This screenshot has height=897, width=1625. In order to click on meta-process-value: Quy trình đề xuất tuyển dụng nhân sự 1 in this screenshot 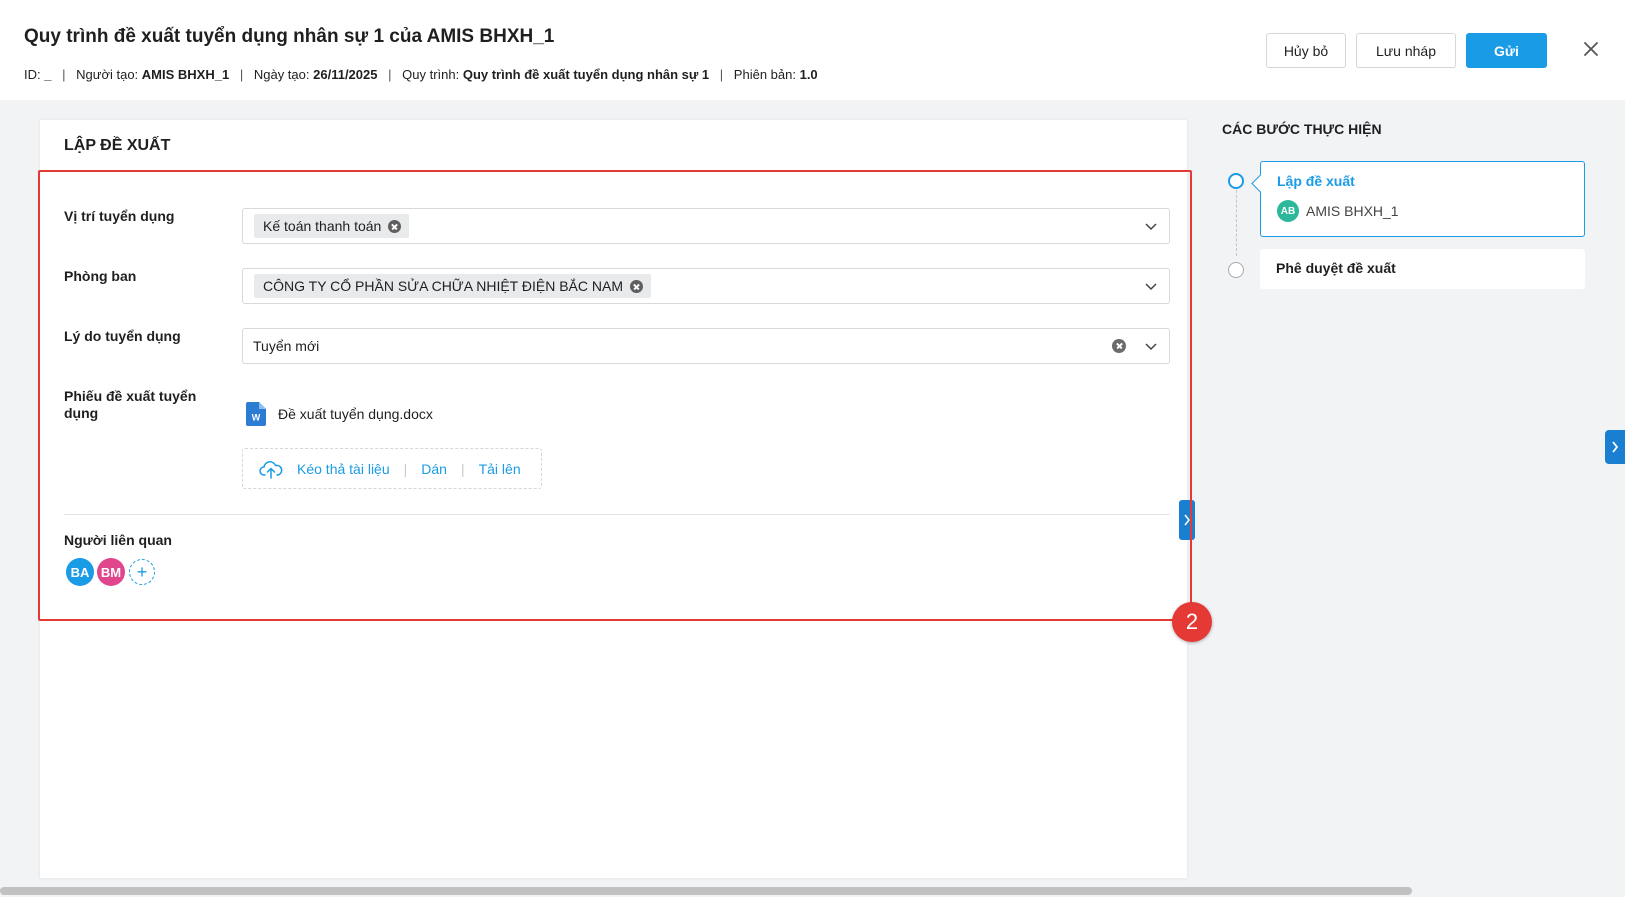, I will do `click(586, 74)`.